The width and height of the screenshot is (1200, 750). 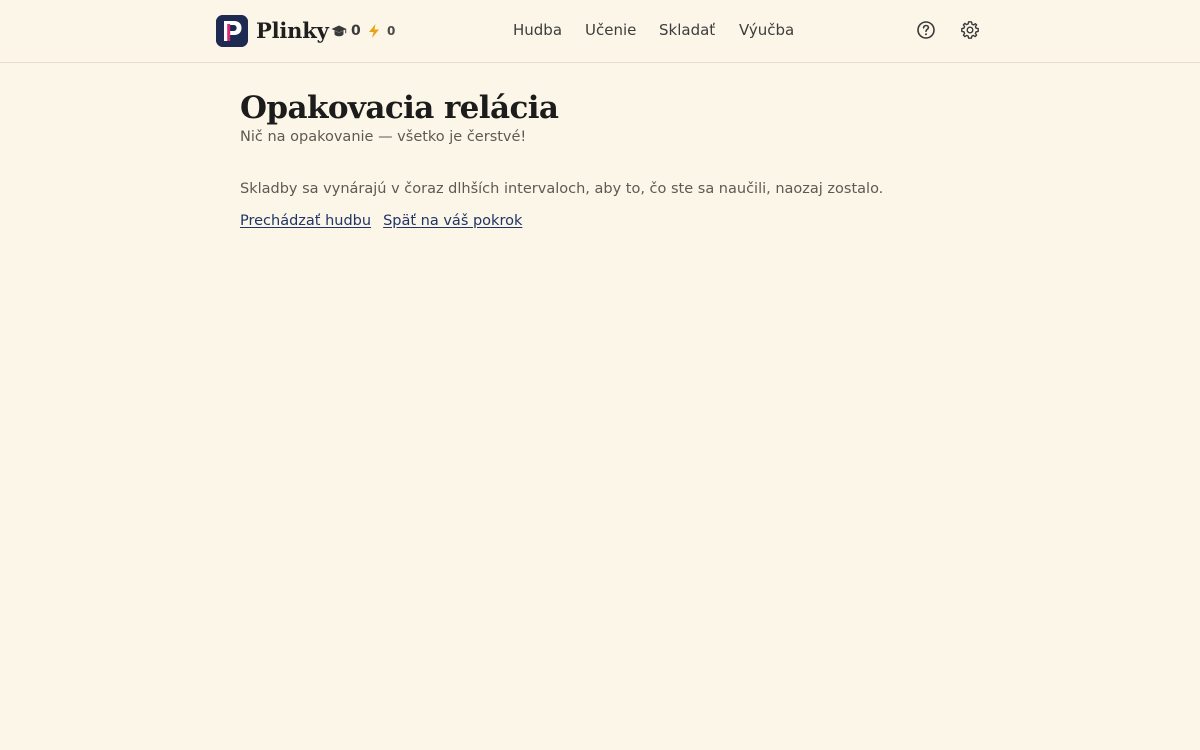 I want to click on nav-item-ucenie: Učenie, so click(x=610, y=30).